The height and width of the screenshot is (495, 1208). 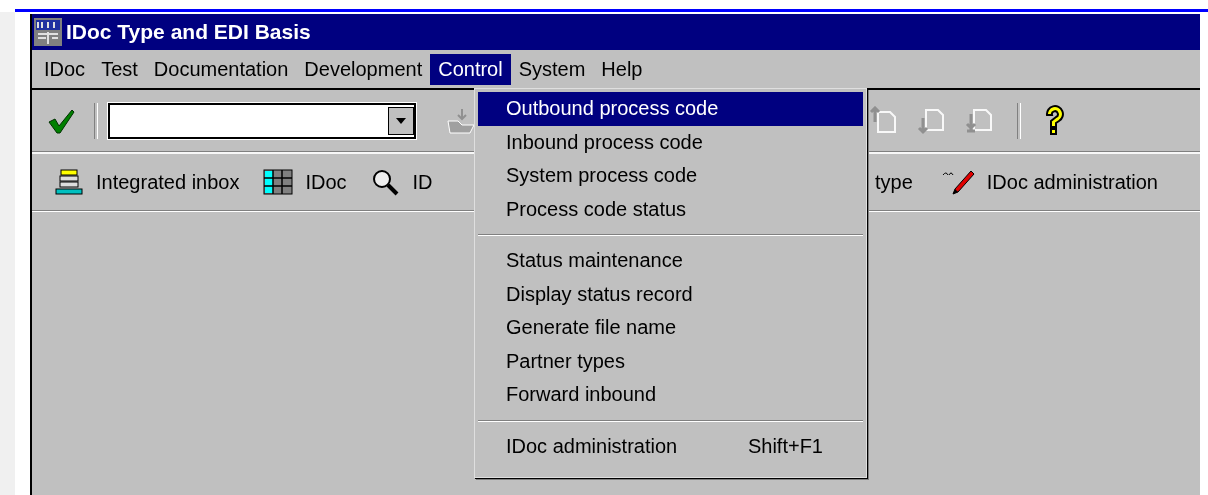 What do you see at coordinates (884, 121) in the screenshot?
I see `page-up-icon` at bounding box center [884, 121].